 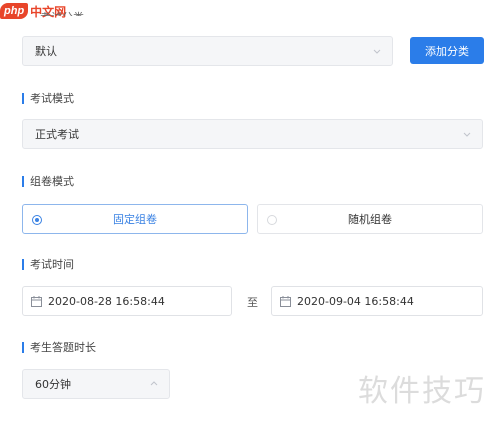 I want to click on compose-mode-fixed-option: 固定组卷, so click(x=135, y=219).